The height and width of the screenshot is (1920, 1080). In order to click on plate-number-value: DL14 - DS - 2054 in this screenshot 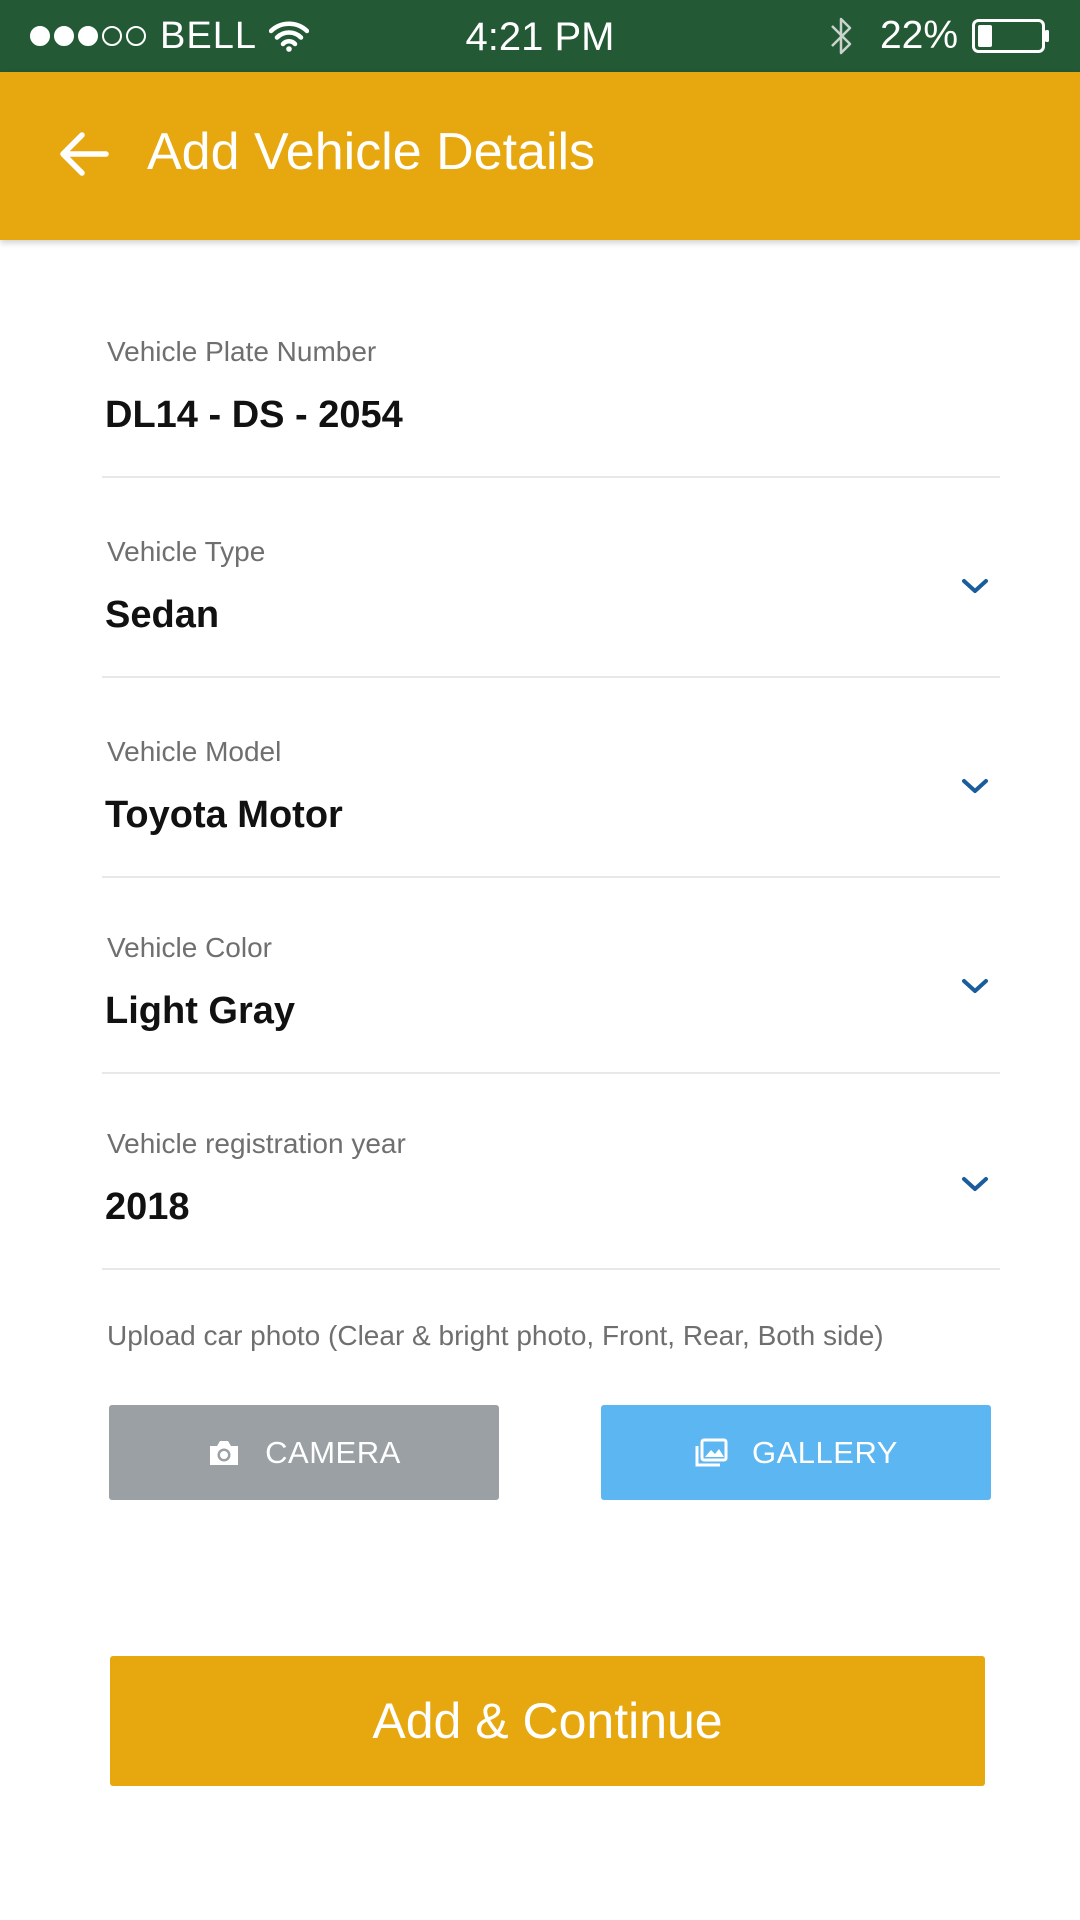, I will do `click(254, 415)`.